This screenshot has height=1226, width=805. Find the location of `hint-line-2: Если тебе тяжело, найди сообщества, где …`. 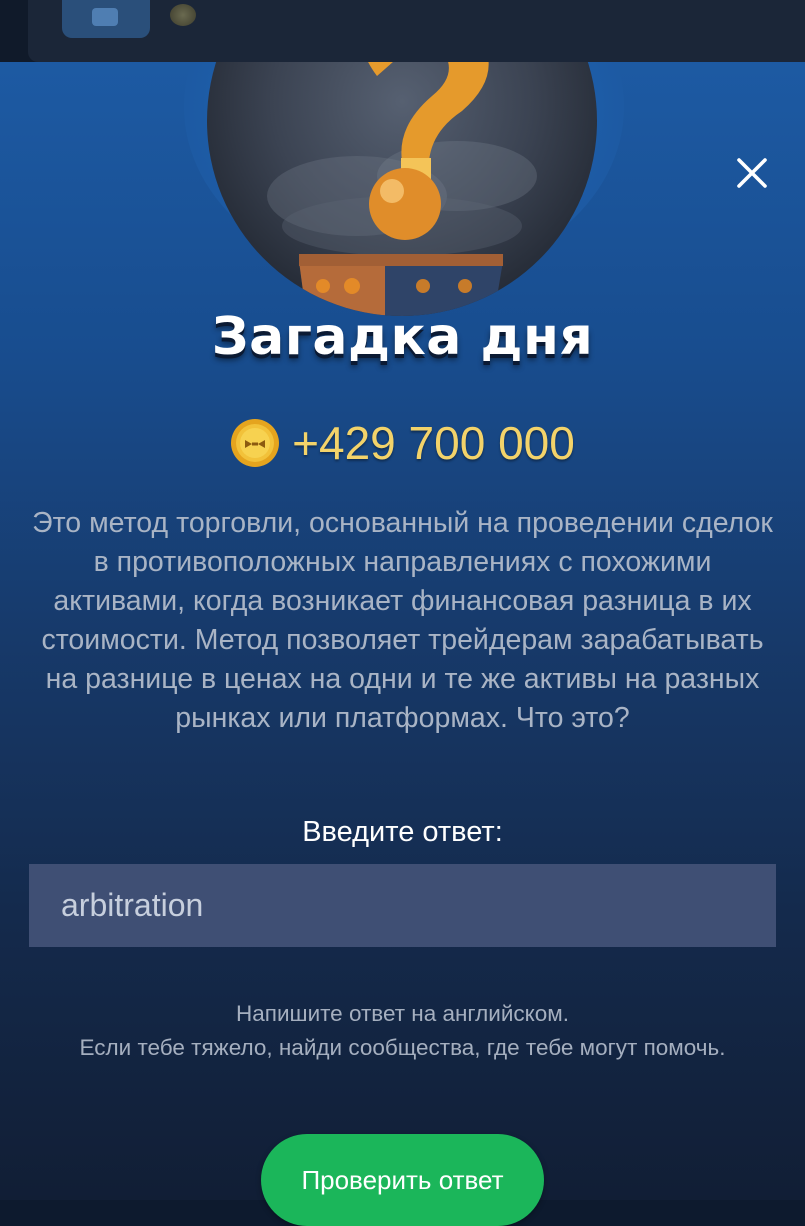

hint-line-2: Если тебе тяжело, найди сообщества, где … is located at coordinates (402, 1047).